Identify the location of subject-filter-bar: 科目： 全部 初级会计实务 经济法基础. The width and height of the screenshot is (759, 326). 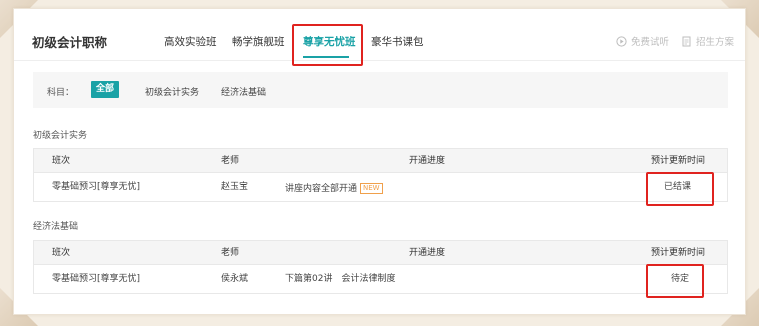
(380, 90).